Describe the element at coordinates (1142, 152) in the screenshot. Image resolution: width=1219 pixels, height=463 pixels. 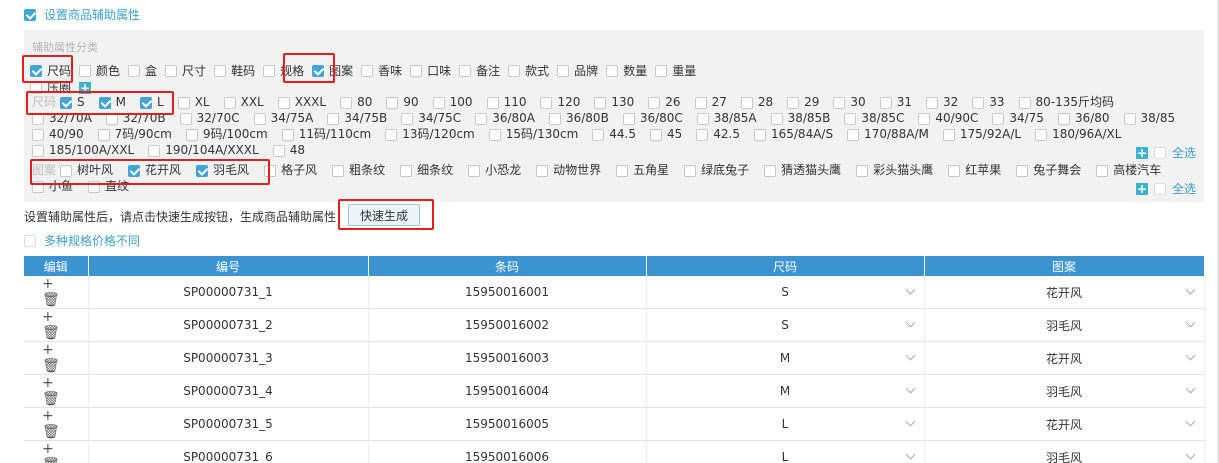
I see `add-size-icon: +` at that location.